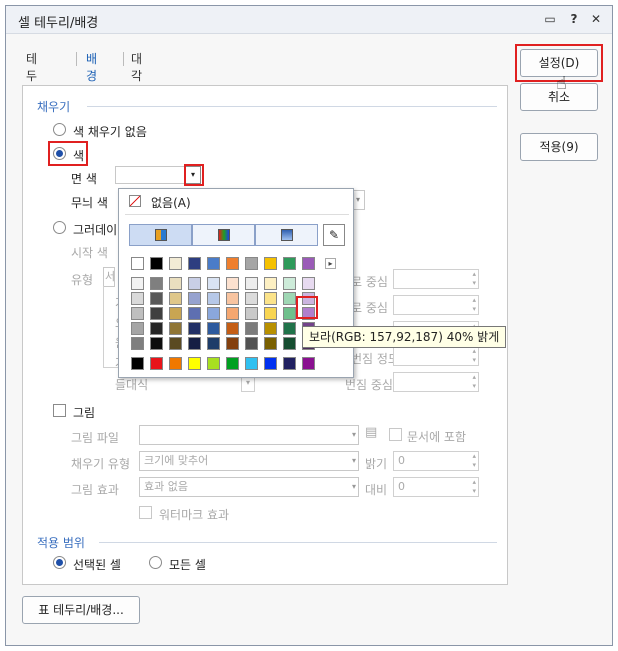  Describe the element at coordinates (395, 434) in the screenshot. I see `include-in-document-checkbox` at that location.